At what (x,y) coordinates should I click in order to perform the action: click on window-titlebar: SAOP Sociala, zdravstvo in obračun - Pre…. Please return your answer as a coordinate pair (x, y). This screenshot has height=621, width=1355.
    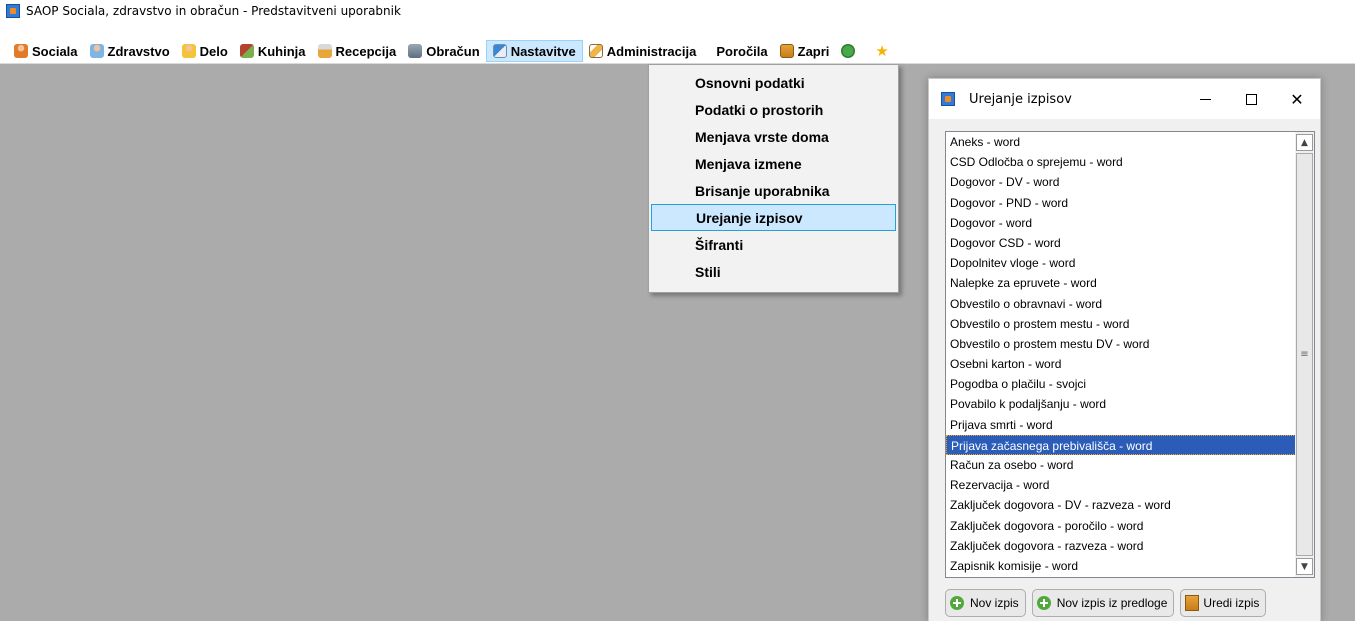
    Looking at the image, I should click on (677, 20).